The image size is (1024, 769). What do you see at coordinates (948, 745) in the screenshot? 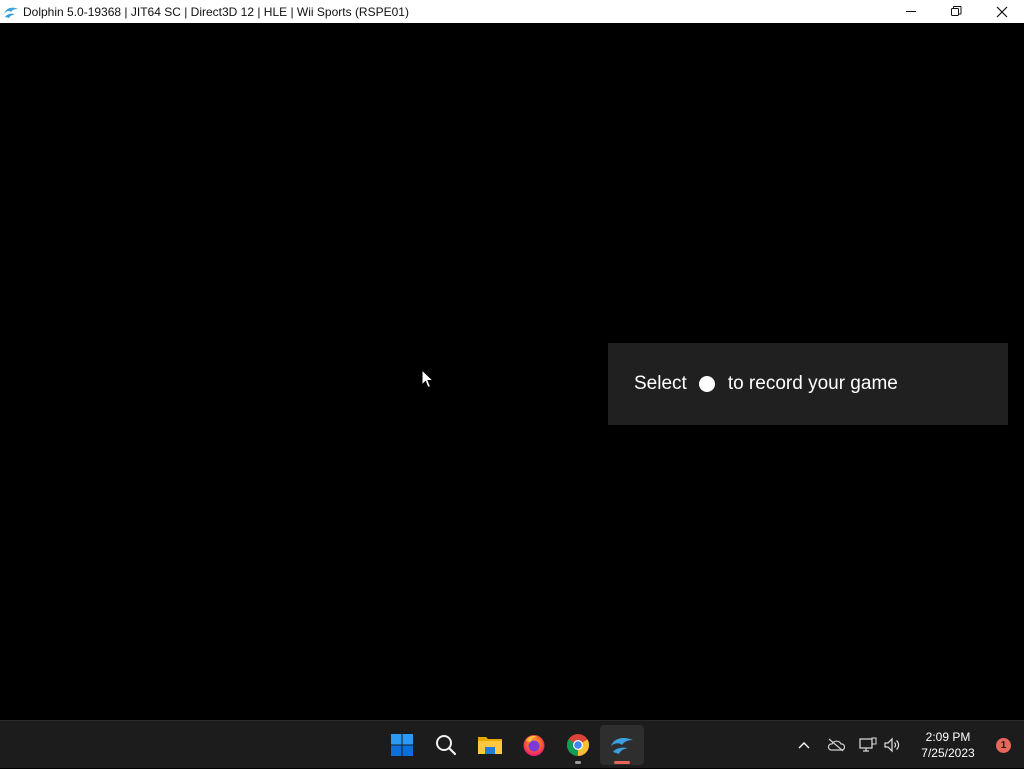
I see `clock-button: 2:09 PM 7/25/2023` at bounding box center [948, 745].